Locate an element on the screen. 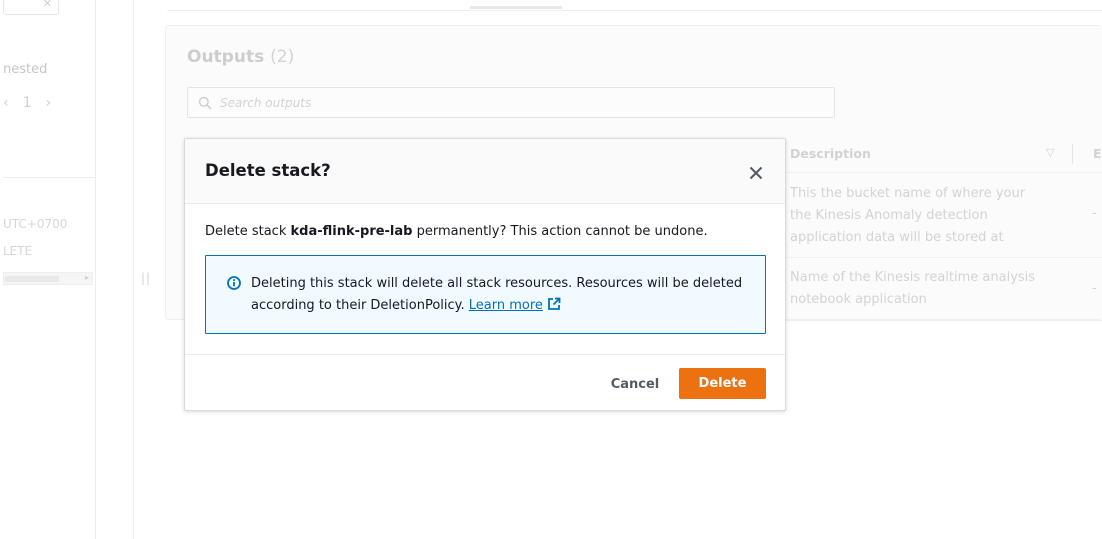 Image resolution: width=1102 pixels, height=539 pixels. outputs-title: Outputs is located at coordinates (226, 57).